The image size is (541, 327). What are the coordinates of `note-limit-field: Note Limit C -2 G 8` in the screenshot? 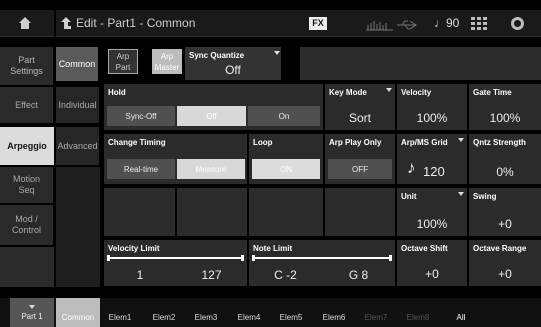 It's located at (322, 263).